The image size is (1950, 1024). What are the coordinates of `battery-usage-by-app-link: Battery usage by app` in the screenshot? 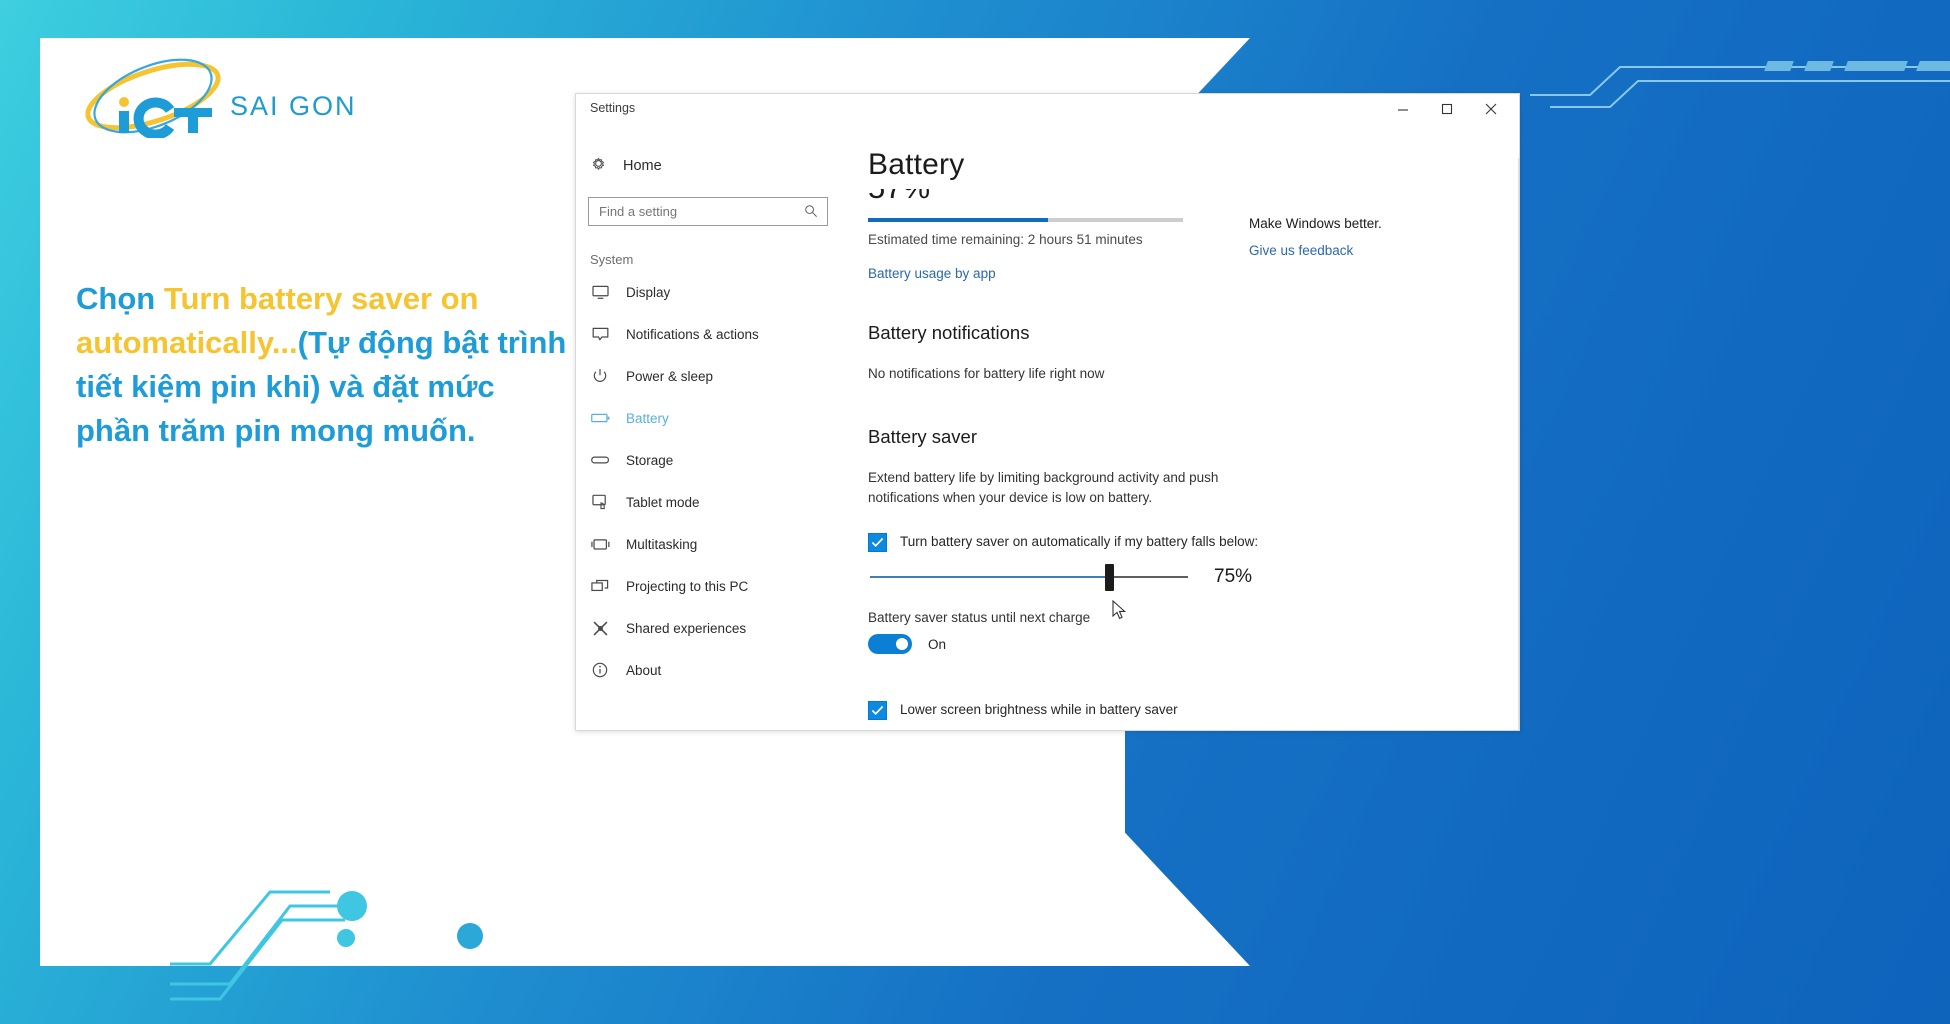 It's located at (932, 273).